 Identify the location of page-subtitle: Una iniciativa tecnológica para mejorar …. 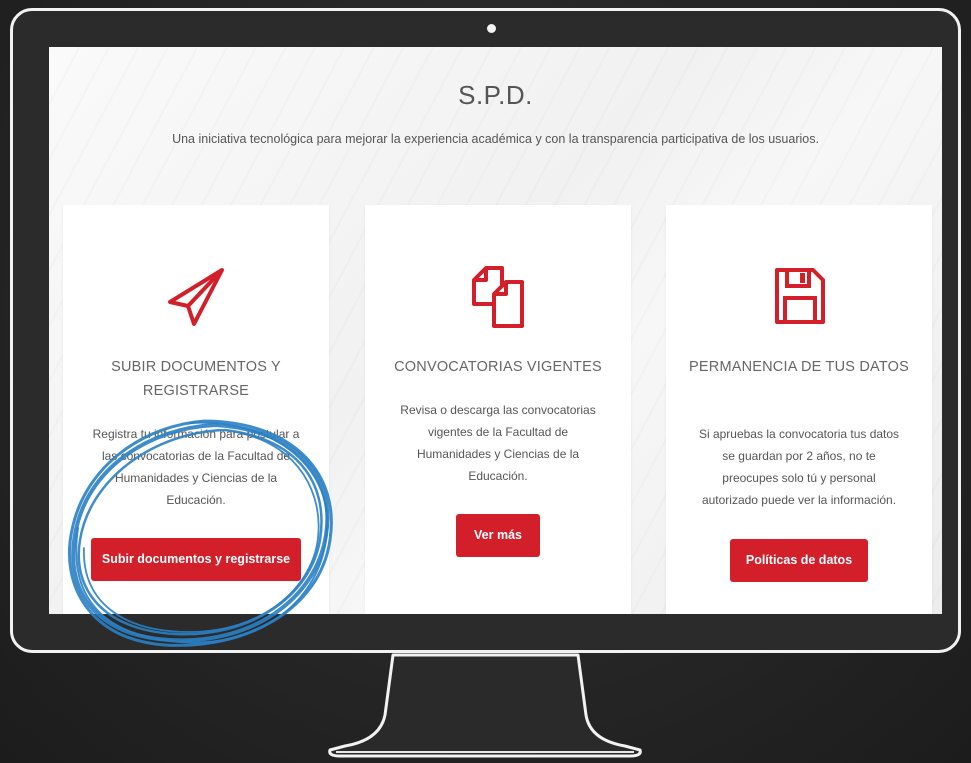
(495, 139).